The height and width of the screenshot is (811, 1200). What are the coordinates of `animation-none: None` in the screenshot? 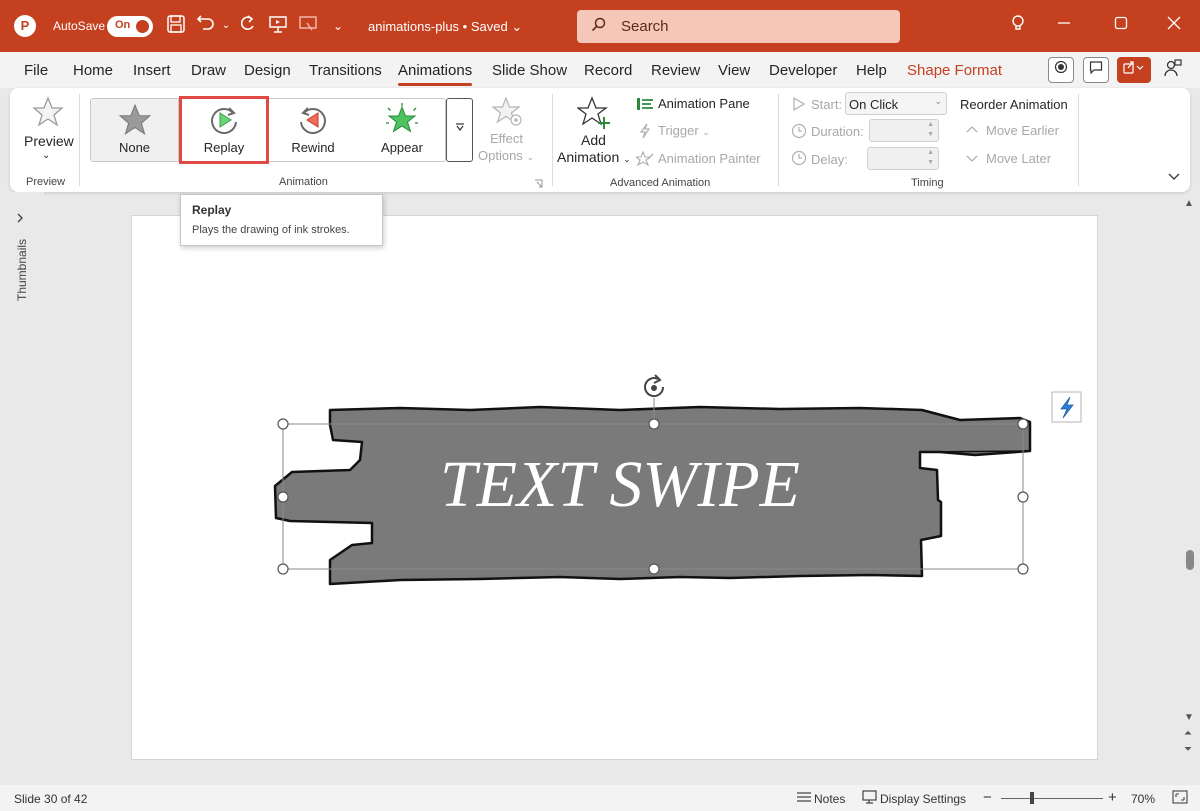 It's located at (135, 130).